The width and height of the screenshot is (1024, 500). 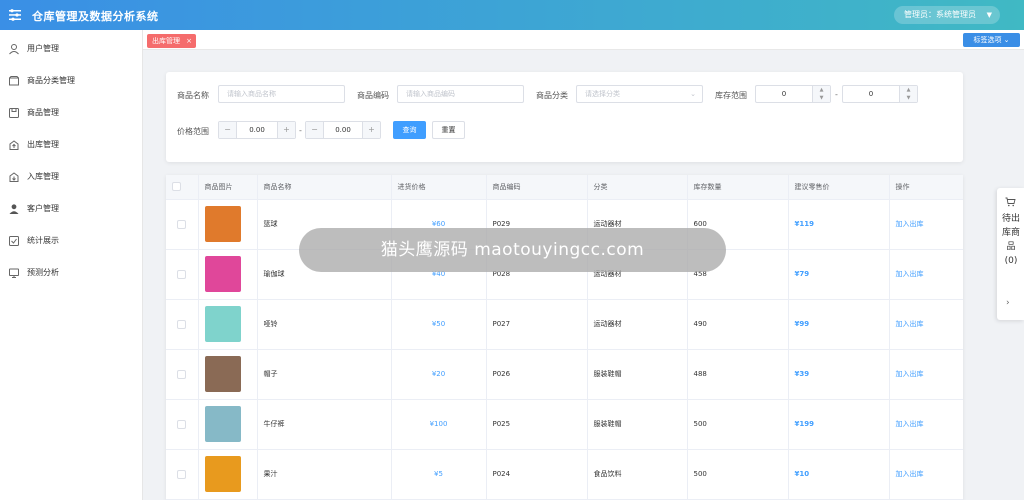 I want to click on sidebar-item-label: 用户管理, so click(x=43, y=48).